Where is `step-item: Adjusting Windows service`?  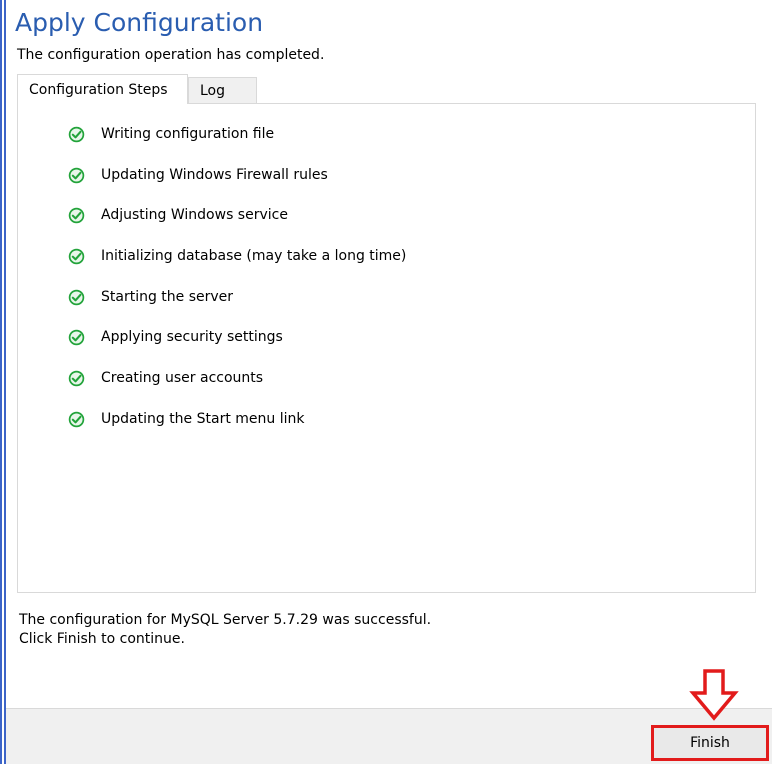 step-item: Adjusting Windows service is located at coordinates (178, 215).